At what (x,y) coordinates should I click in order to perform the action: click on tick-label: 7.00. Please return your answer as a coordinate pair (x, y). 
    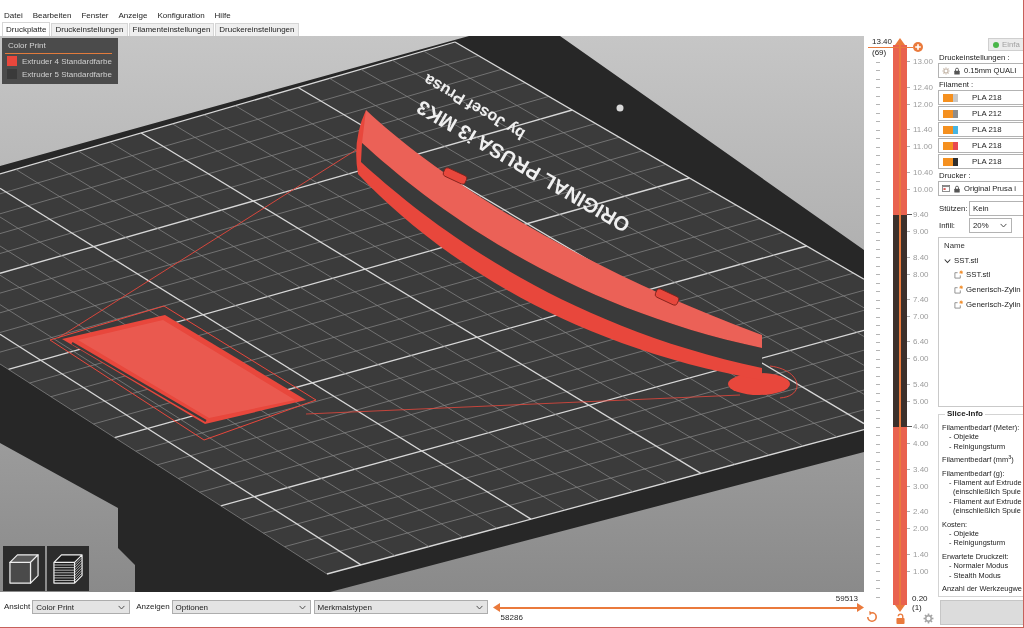
    Looking at the image, I should click on (920, 316).